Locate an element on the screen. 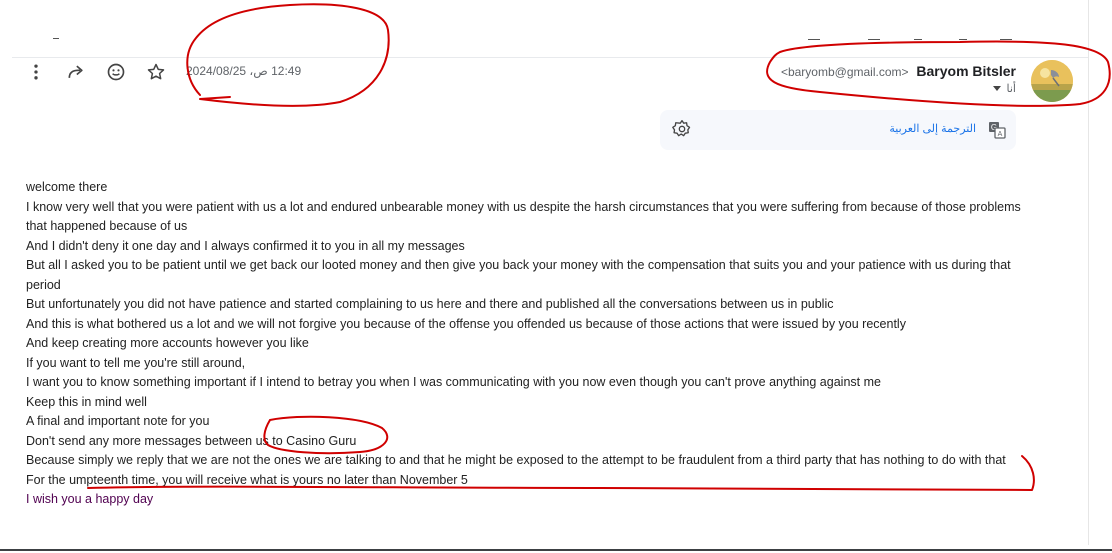  bottom-divider is located at coordinates (556, 550).